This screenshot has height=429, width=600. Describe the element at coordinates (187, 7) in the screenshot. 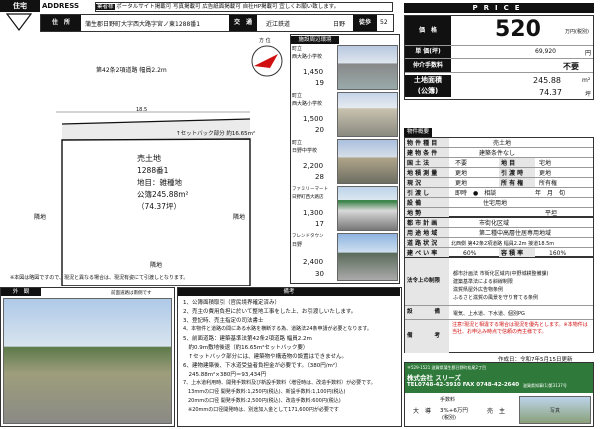

I see `flag-photo: 写真掲載可` at that location.